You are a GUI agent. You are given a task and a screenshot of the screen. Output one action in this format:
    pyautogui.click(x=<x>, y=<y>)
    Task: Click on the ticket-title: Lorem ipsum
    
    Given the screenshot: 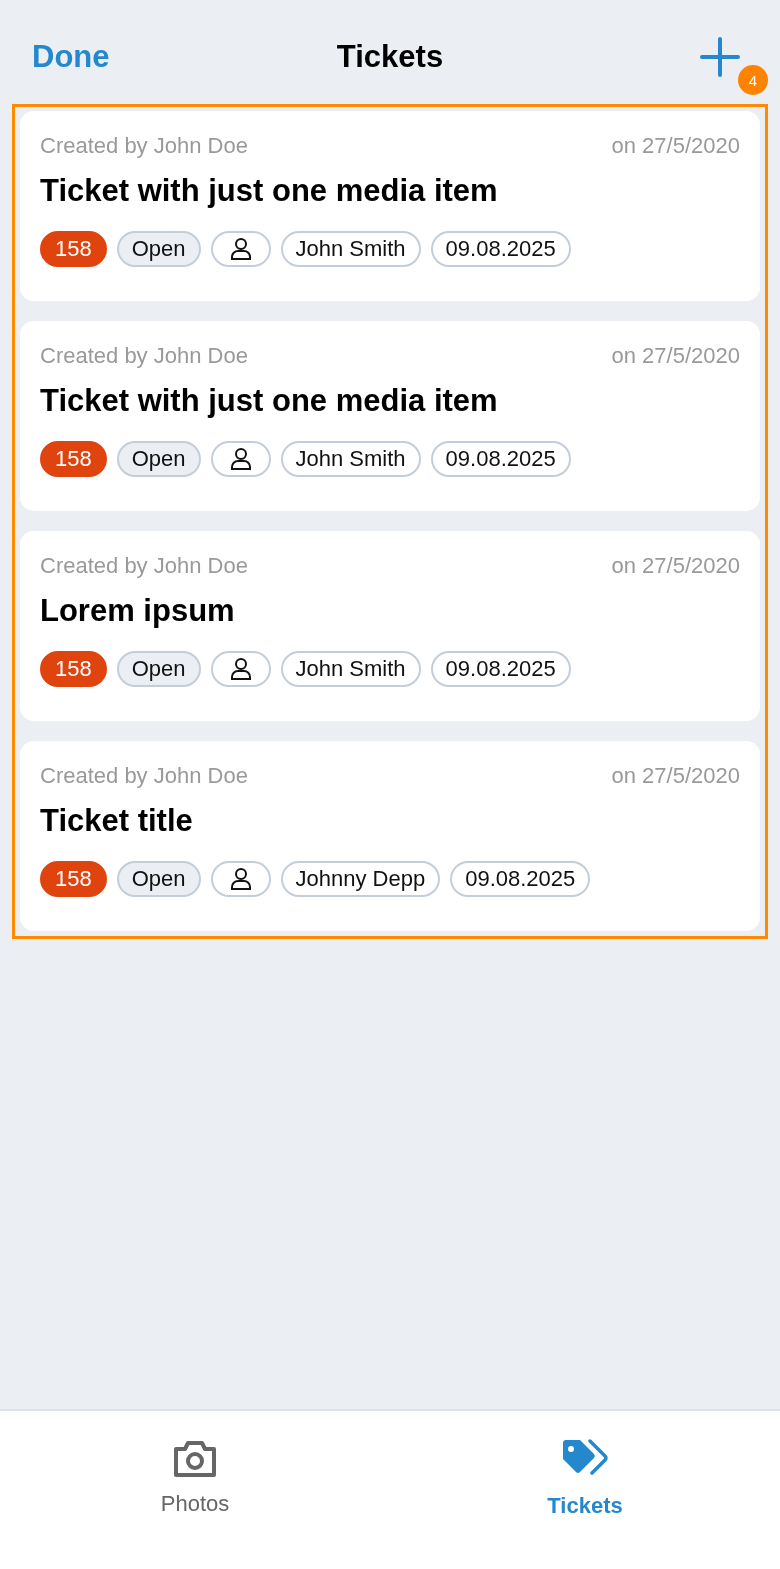 What is the action you would take?
    pyautogui.click(x=138, y=611)
    